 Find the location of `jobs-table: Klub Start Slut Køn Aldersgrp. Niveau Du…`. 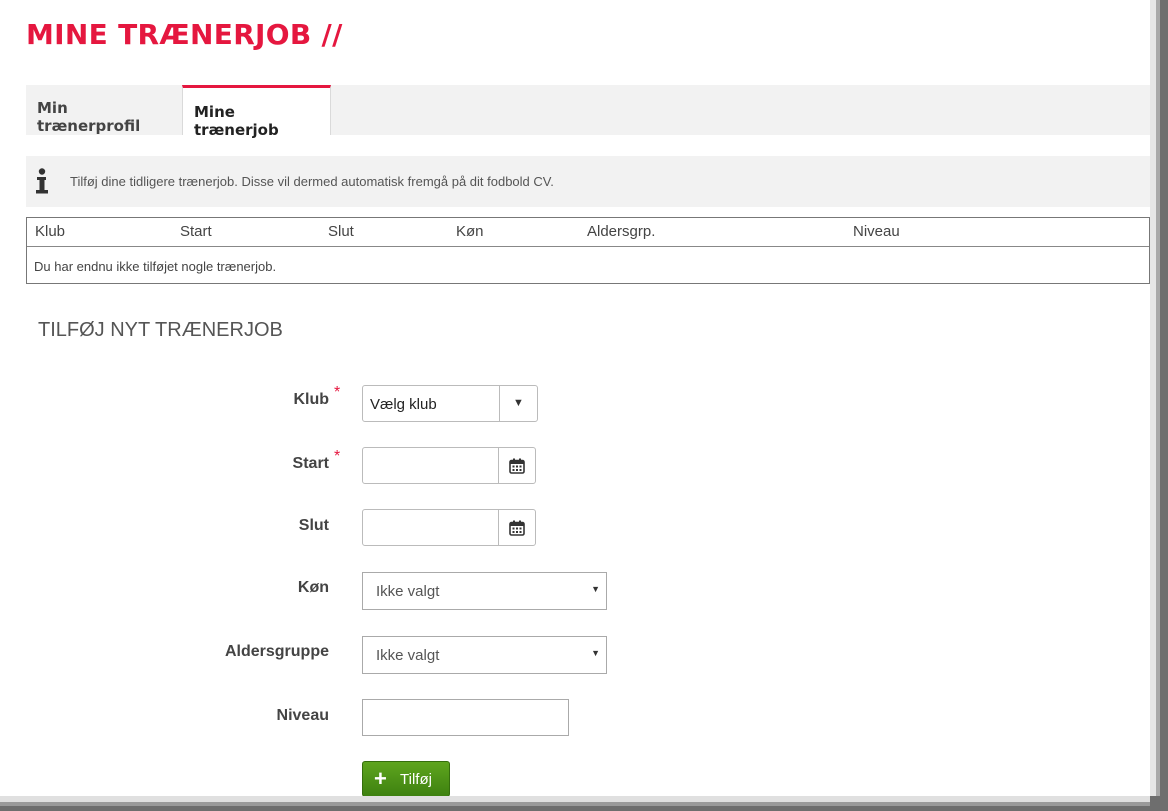

jobs-table: Klub Start Slut Køn Aldersgrp. Niveau Du… is located at coordinates (588, 250).